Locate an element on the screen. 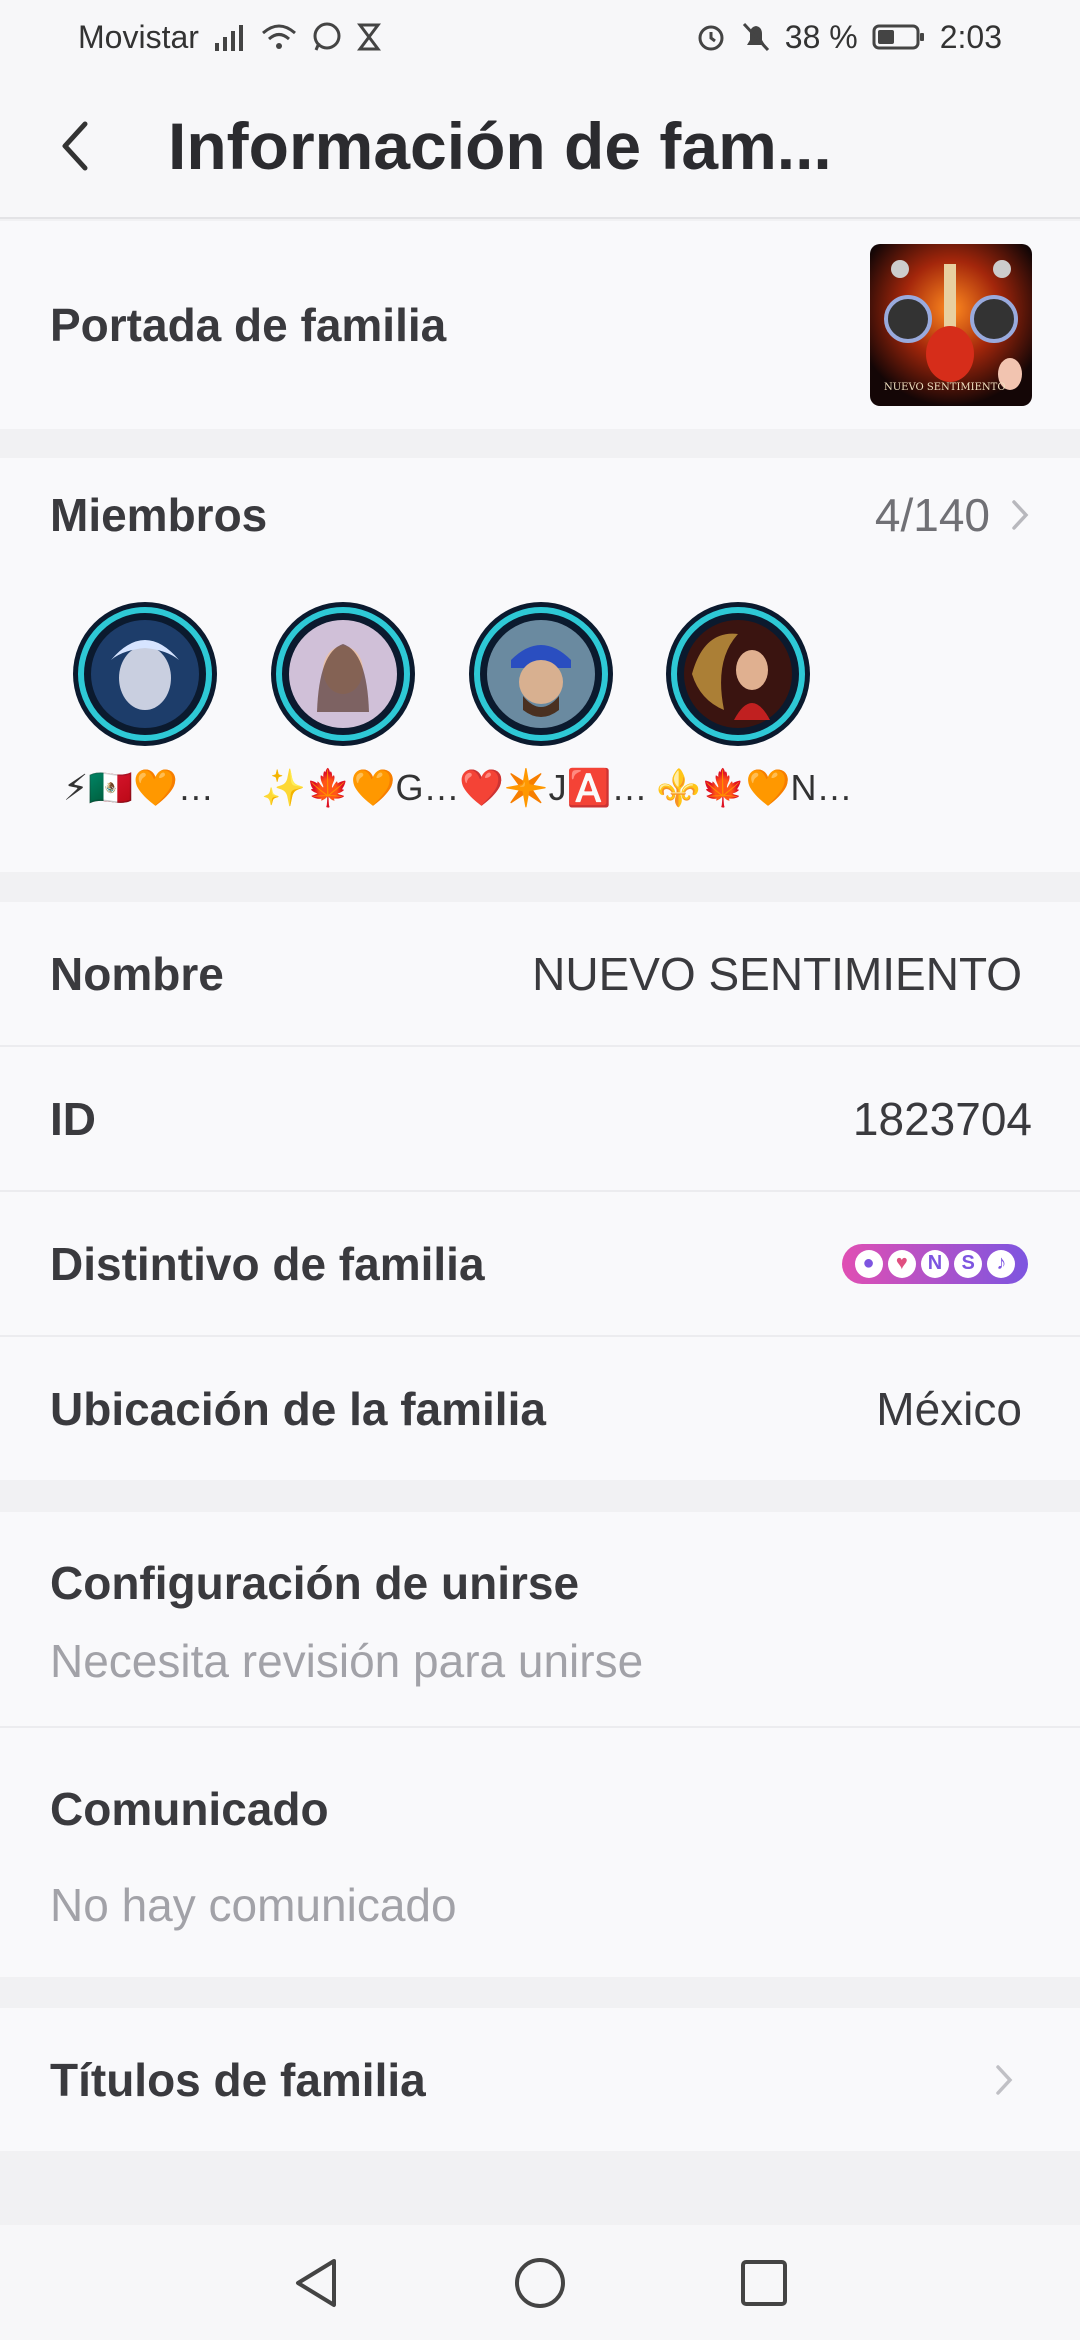 The image size is (1080, 2340). location-row: Ubicación de la familia México is located at coordinates (540, 1408).